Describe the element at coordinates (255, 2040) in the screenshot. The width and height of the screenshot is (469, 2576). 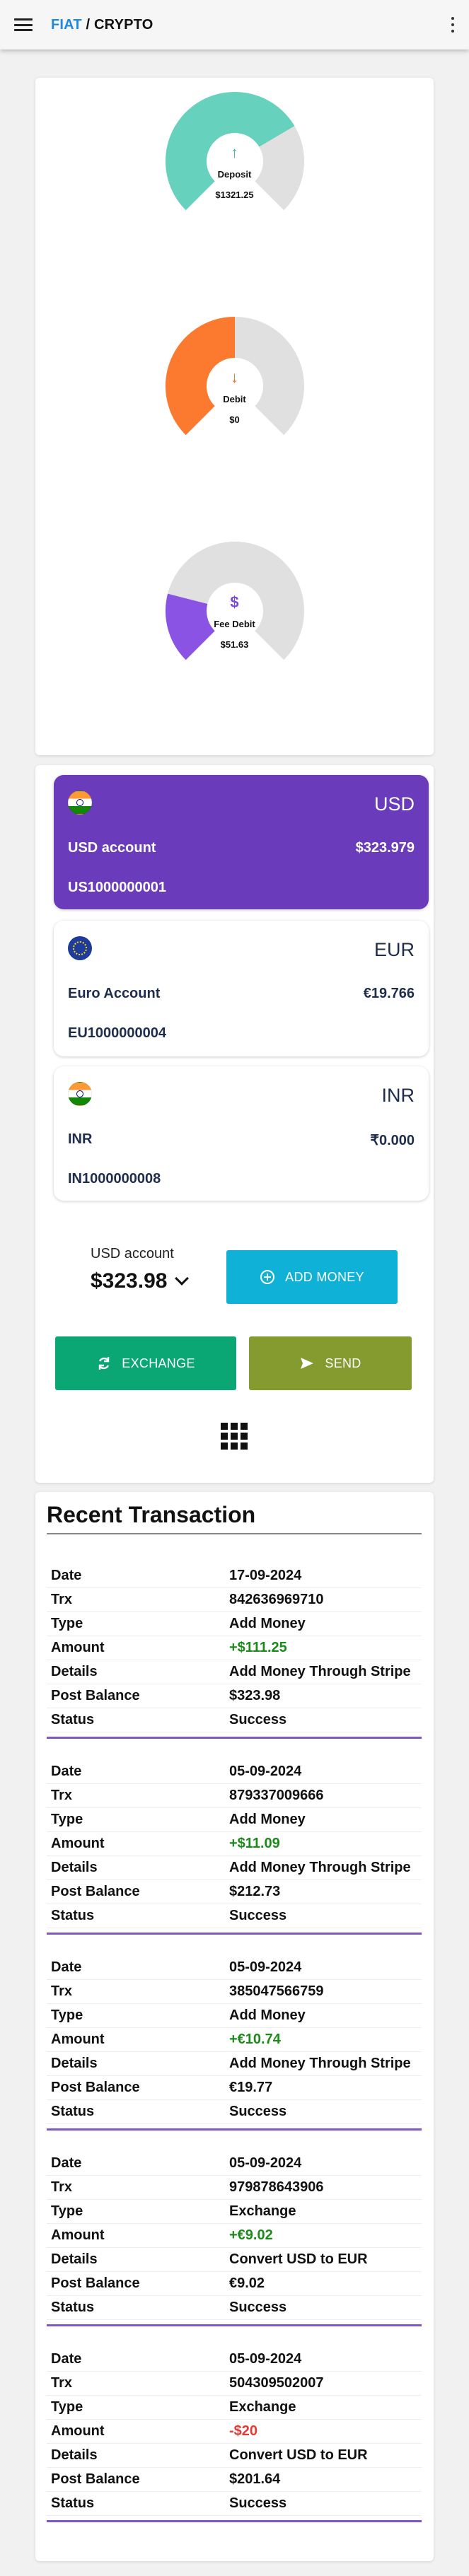
I see `field-value: +€10.74` at that location.